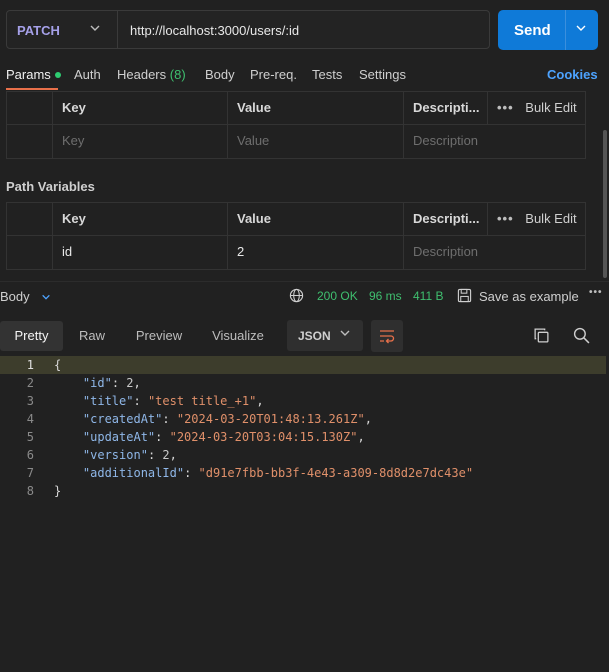 The height and width of the screenshot is (672, 609). Describe the element at coordinates (108, 401) in the screenshot. I see `json-key: "title"` at that location.